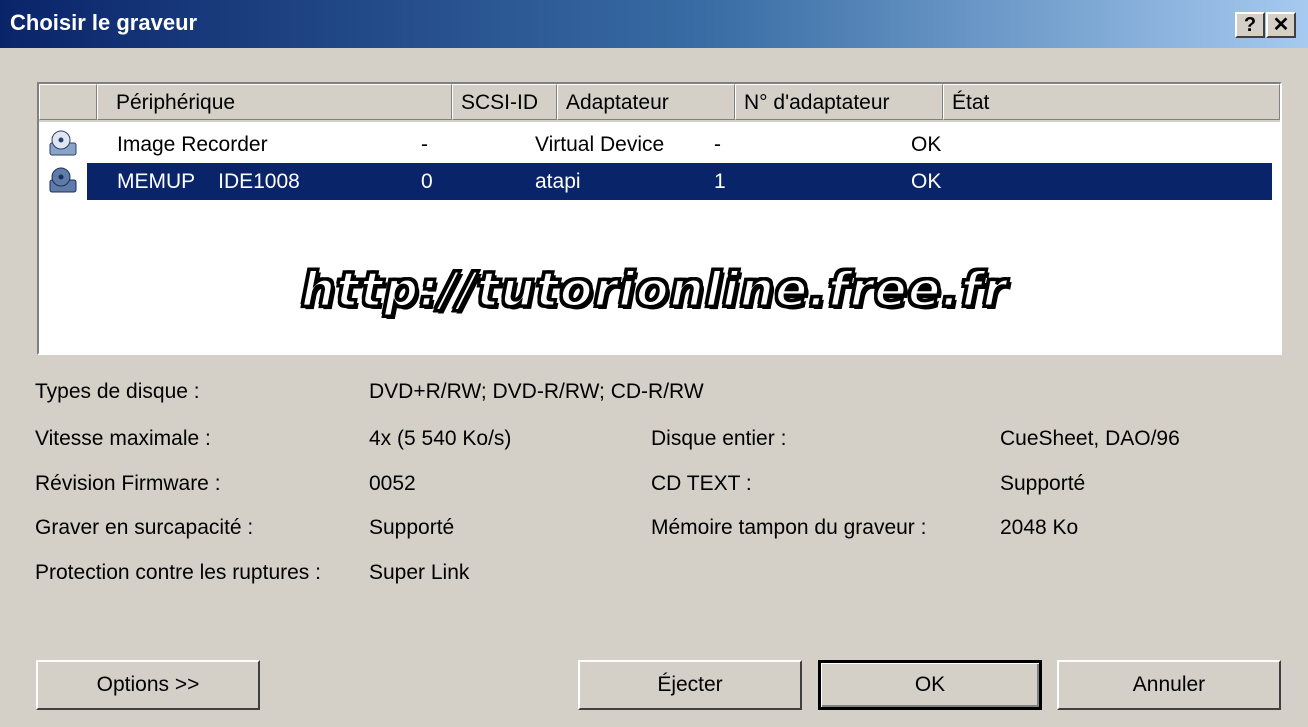  What do you see at coordinates (68, 102) in the screenshot?
I see `header-icon-column` at bounding box center [68, 102].